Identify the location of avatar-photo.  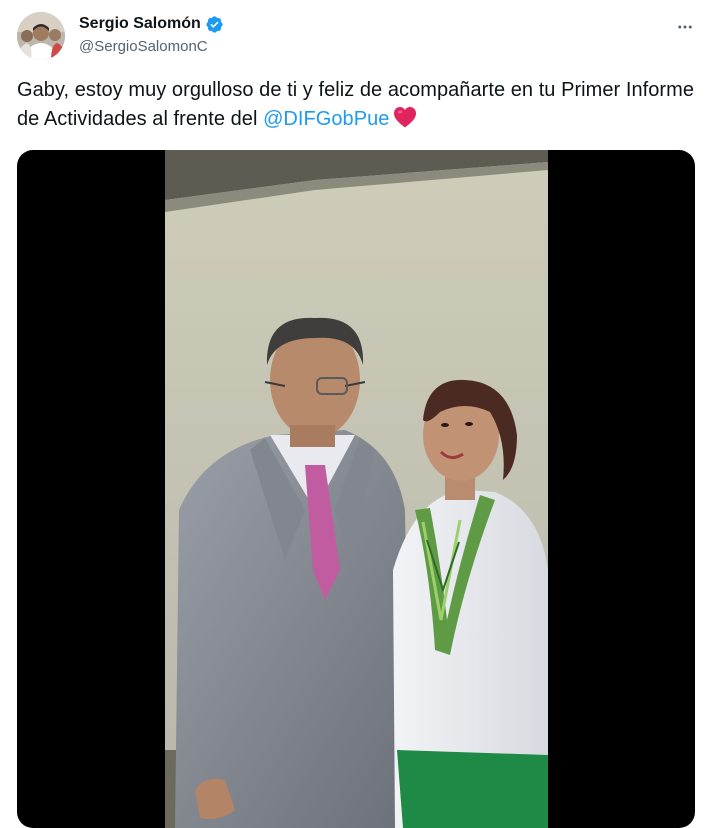
(41, 36).